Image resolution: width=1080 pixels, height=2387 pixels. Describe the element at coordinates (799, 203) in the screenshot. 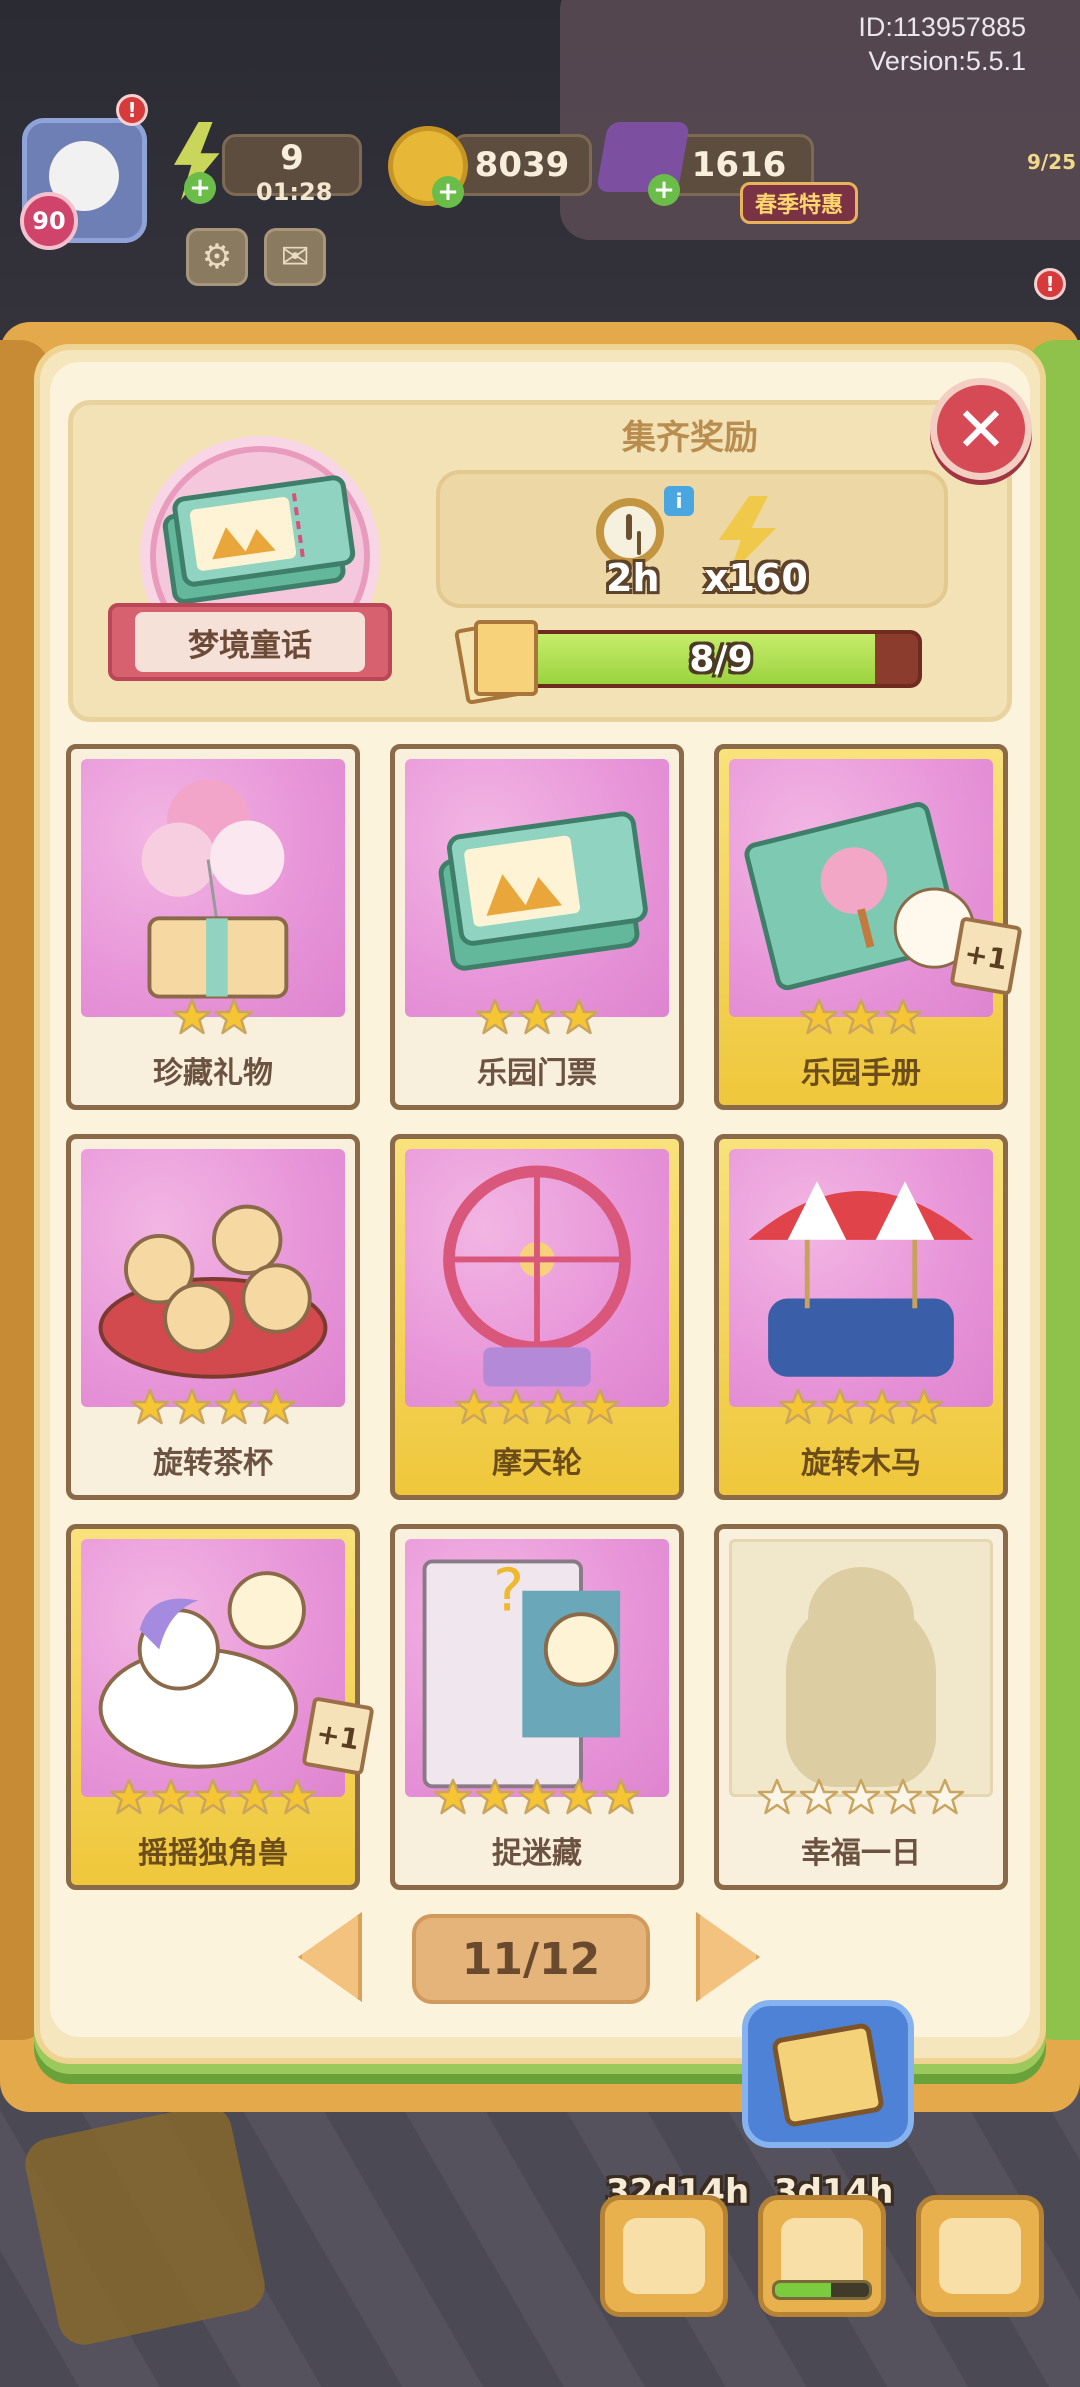

I see `season-sale-tag: 春季特惠` at that location.